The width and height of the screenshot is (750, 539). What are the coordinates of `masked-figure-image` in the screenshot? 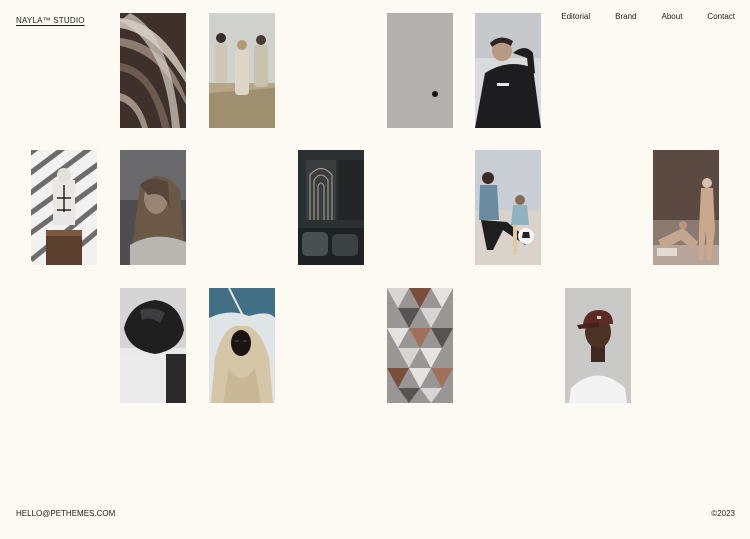 It's located at (242, 345).